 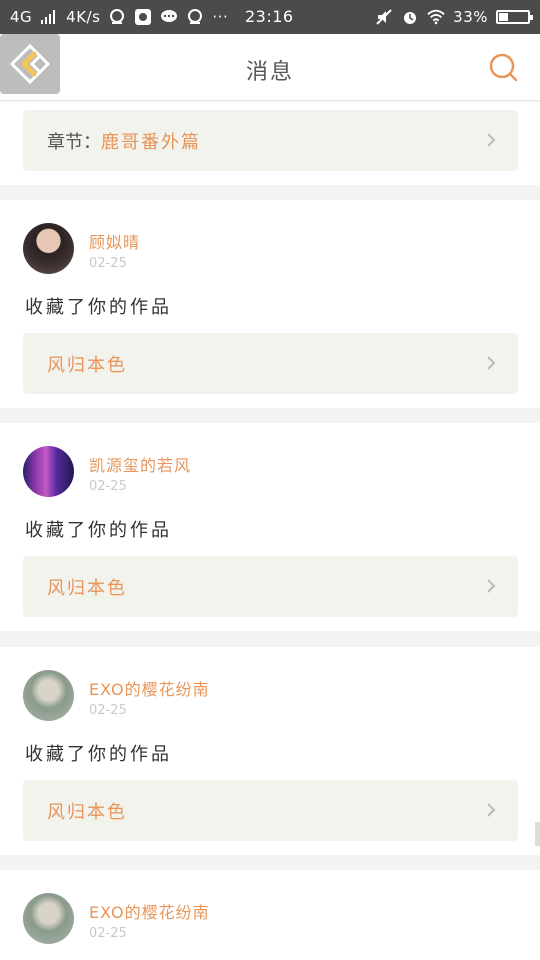 What do you see at coordinates (151, 142) in the screenshot?
I see `chapter-value: 鹿哥番外篇` at bounding box center [151, 142].